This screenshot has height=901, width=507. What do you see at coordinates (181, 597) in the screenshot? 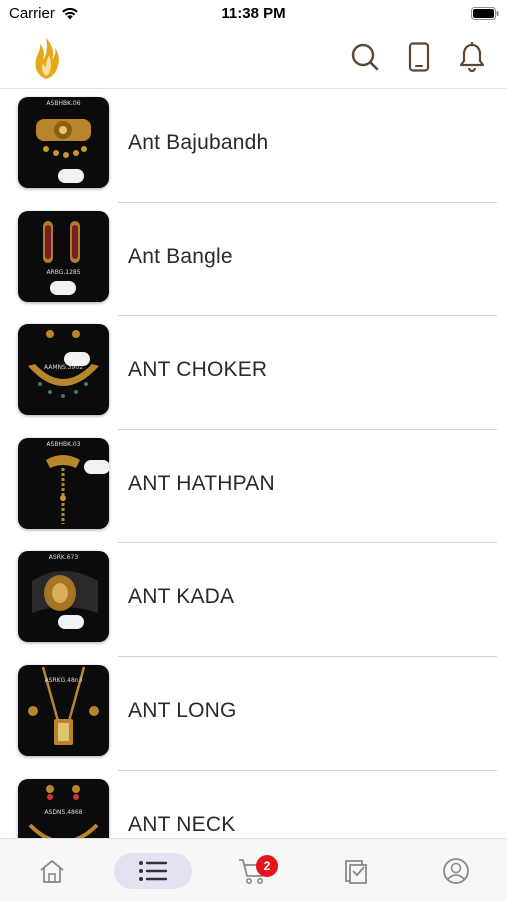
I see `category-label: ANT KADA` at bounding box center [181, 597].